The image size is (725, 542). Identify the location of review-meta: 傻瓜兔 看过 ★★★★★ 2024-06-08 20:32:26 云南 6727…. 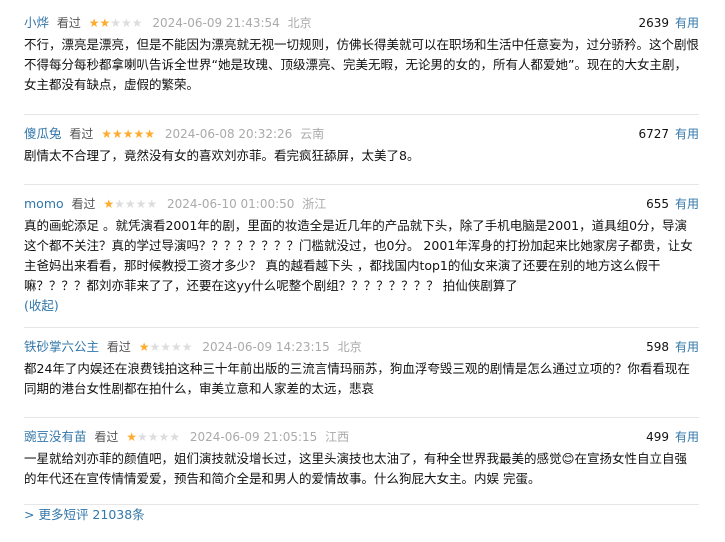
(361, 134).